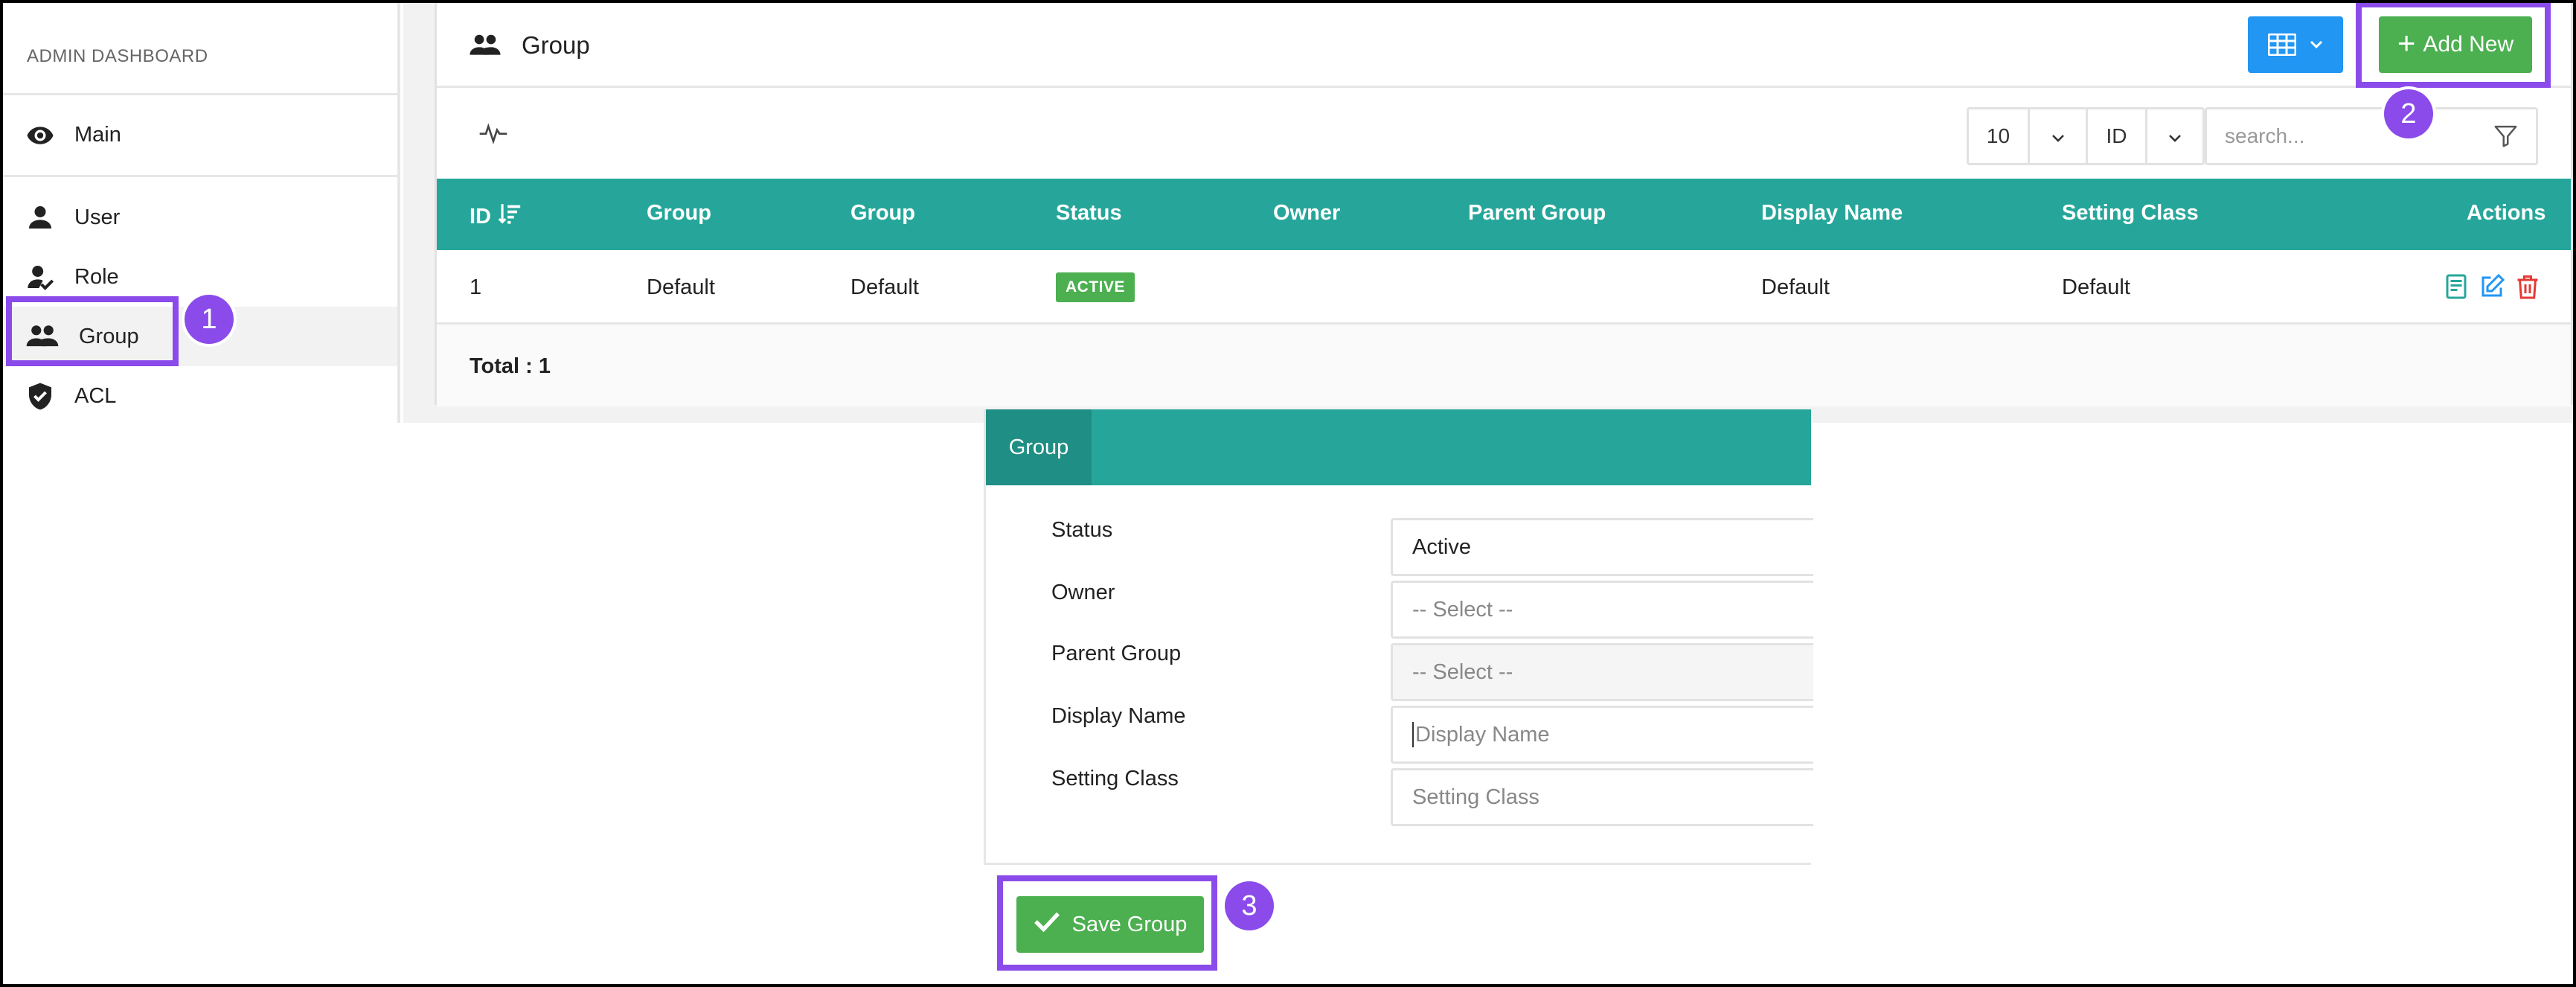 This screenshot has width=2576, height=987. Describe the element at coordinates (40, 217) in the screenshot. I see `user-icon` at that location.